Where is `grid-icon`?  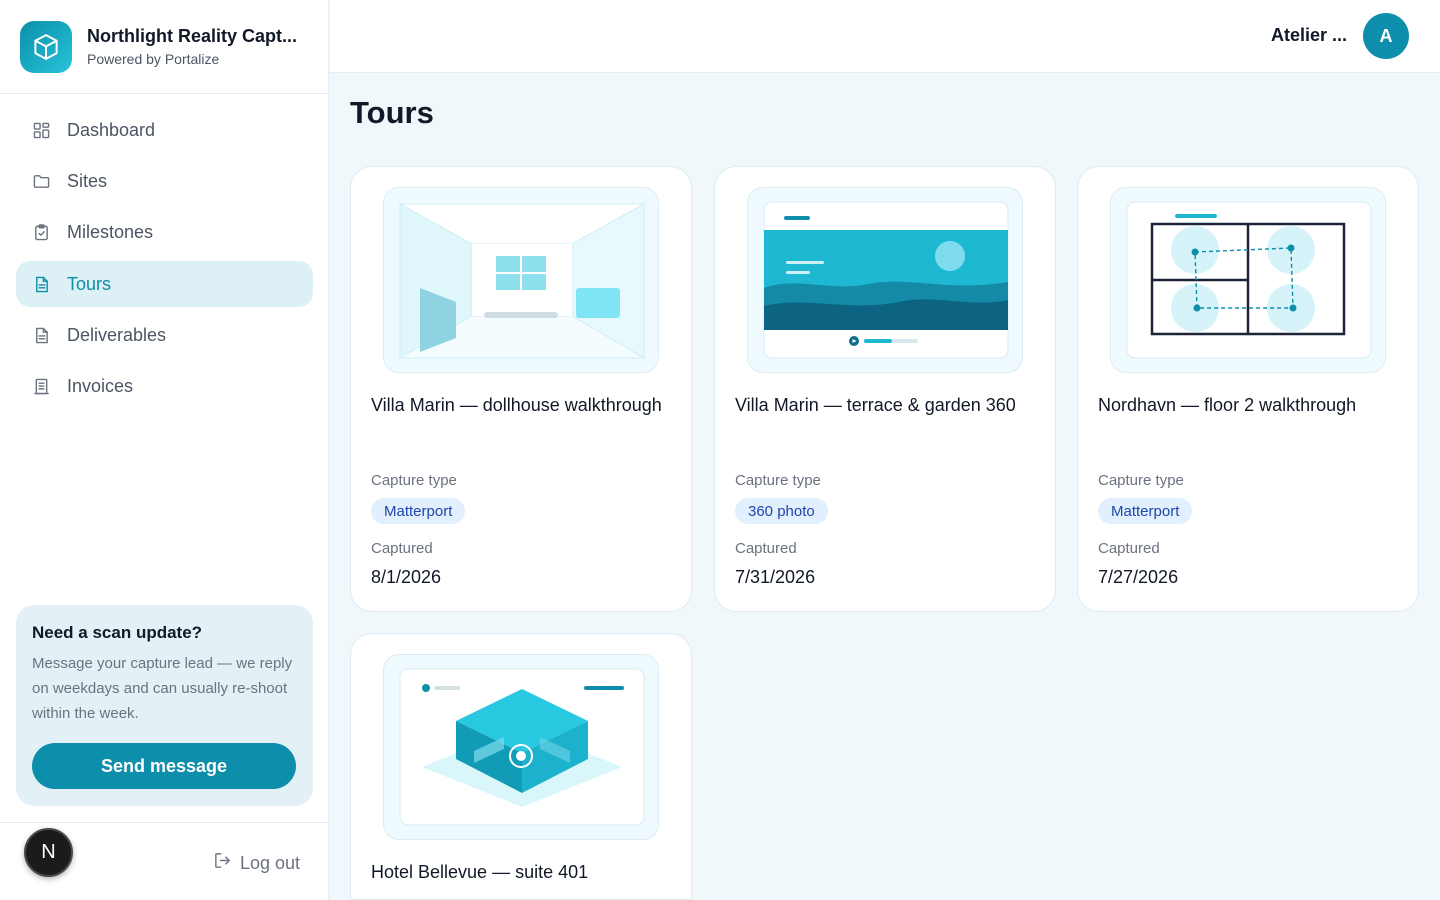 grid-icon is located at coordinates (41, 130).